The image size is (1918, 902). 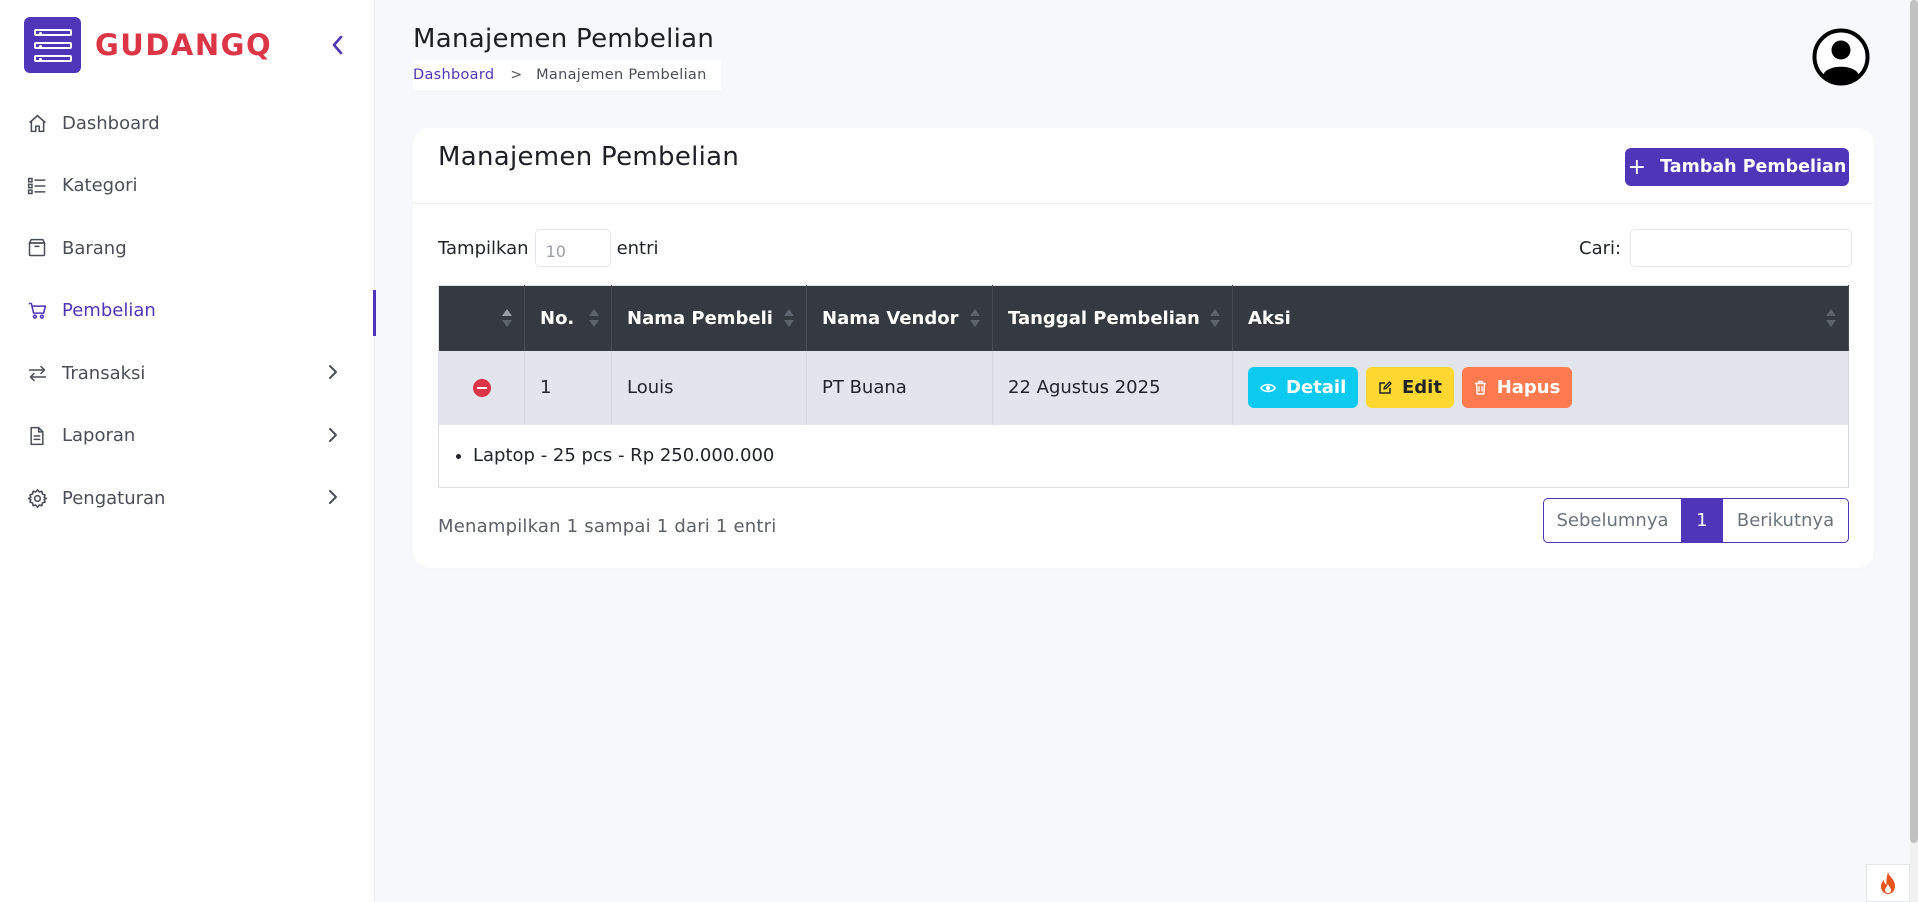 What do you see at coordinates (1160, 455) in the screenshot?
I see `list-item: Laptop - 25 pcs - Rp 250.000.000` at bounding box center [1160, 455].